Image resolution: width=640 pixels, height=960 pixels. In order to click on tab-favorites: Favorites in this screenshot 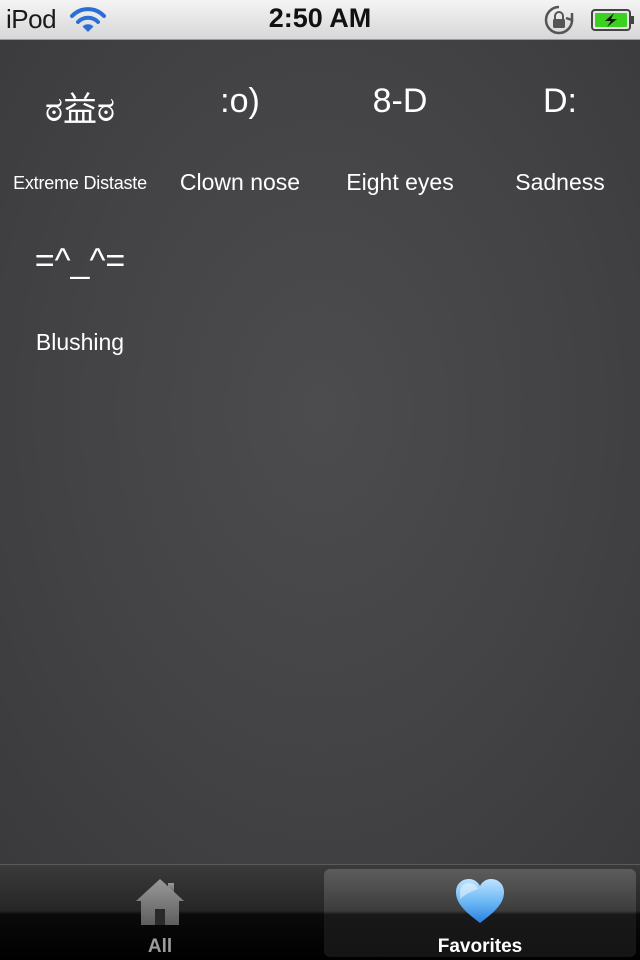, I will do `click(480, 913)`.